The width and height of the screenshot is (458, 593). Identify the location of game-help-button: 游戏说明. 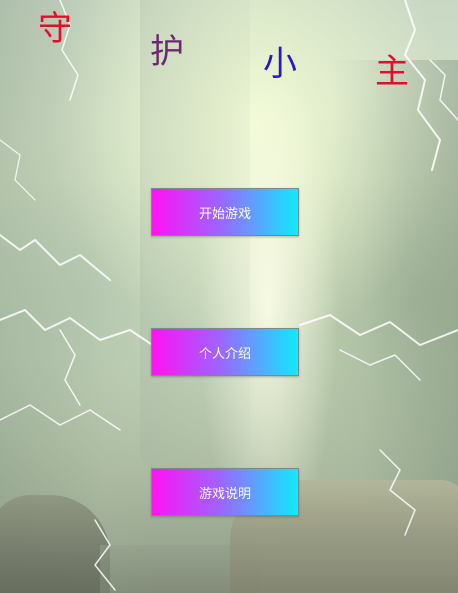
(225, 492).